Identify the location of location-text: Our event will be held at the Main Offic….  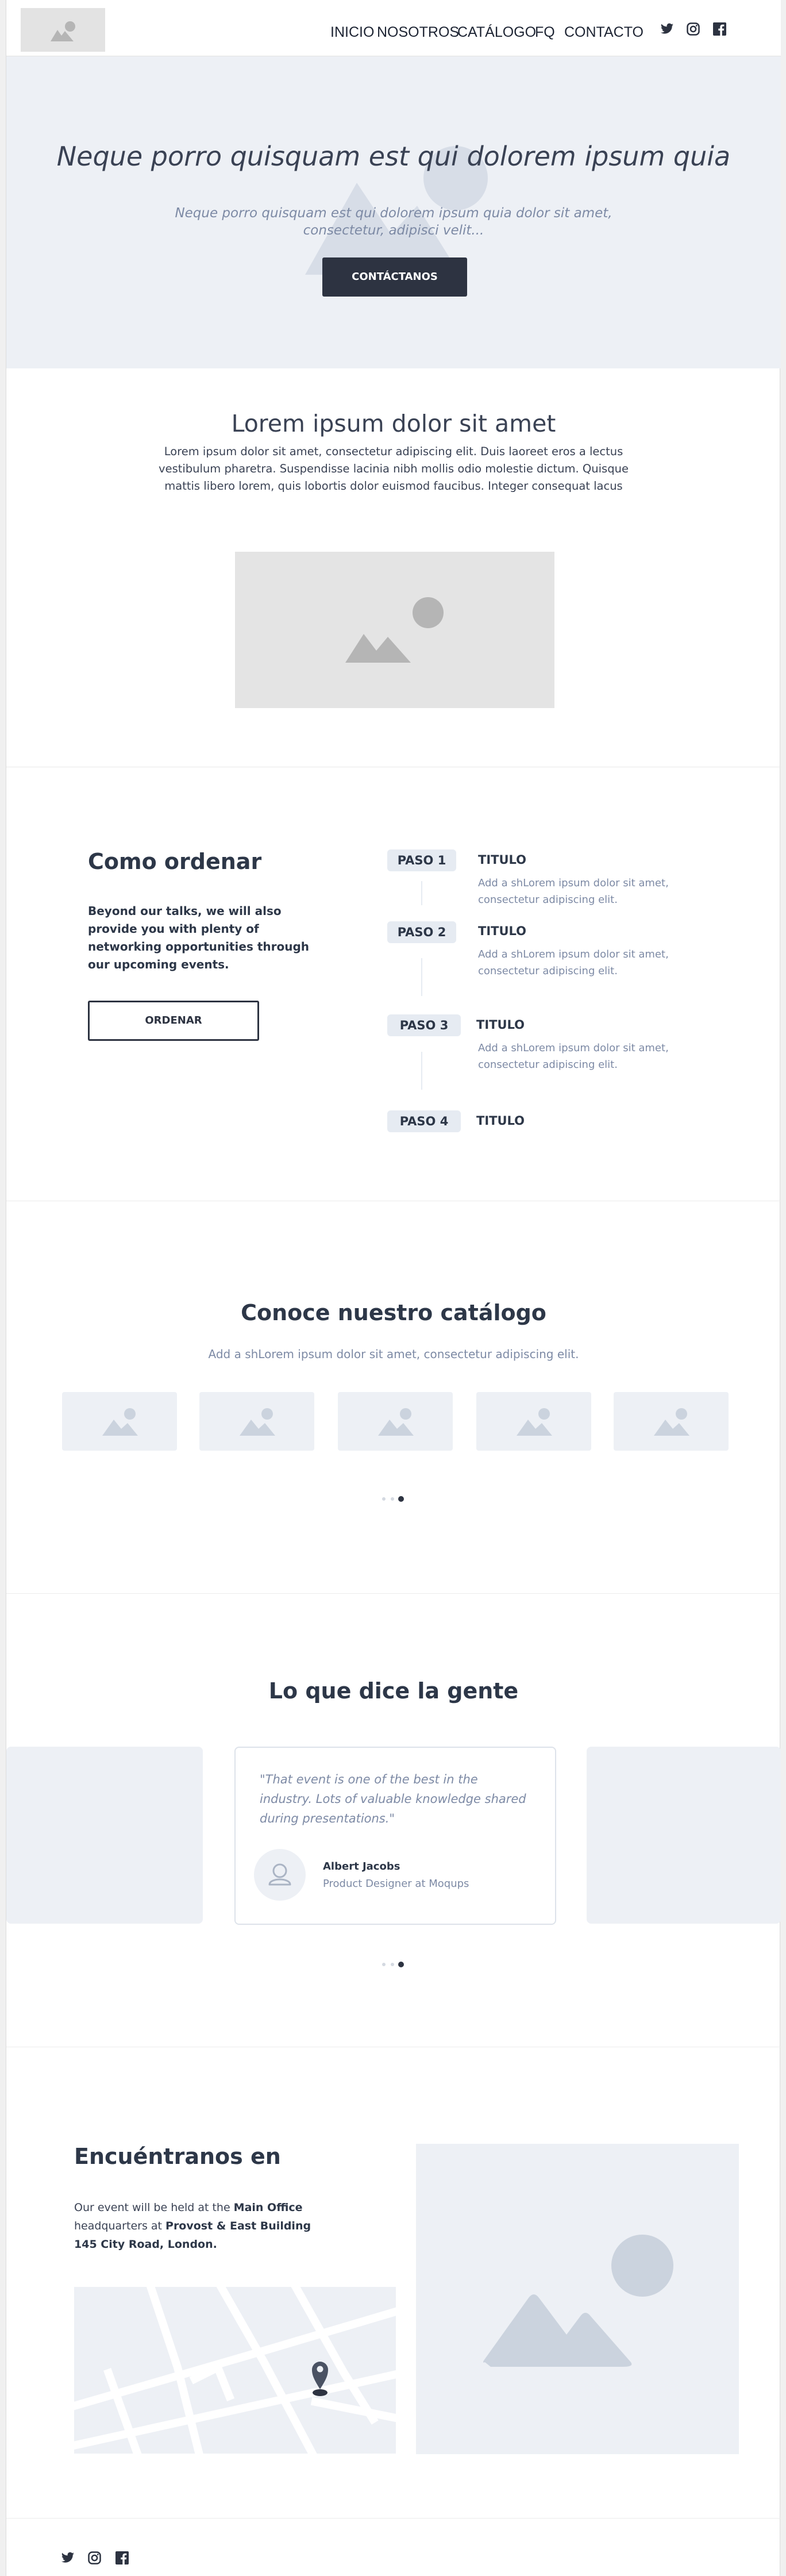
(192, 2226).